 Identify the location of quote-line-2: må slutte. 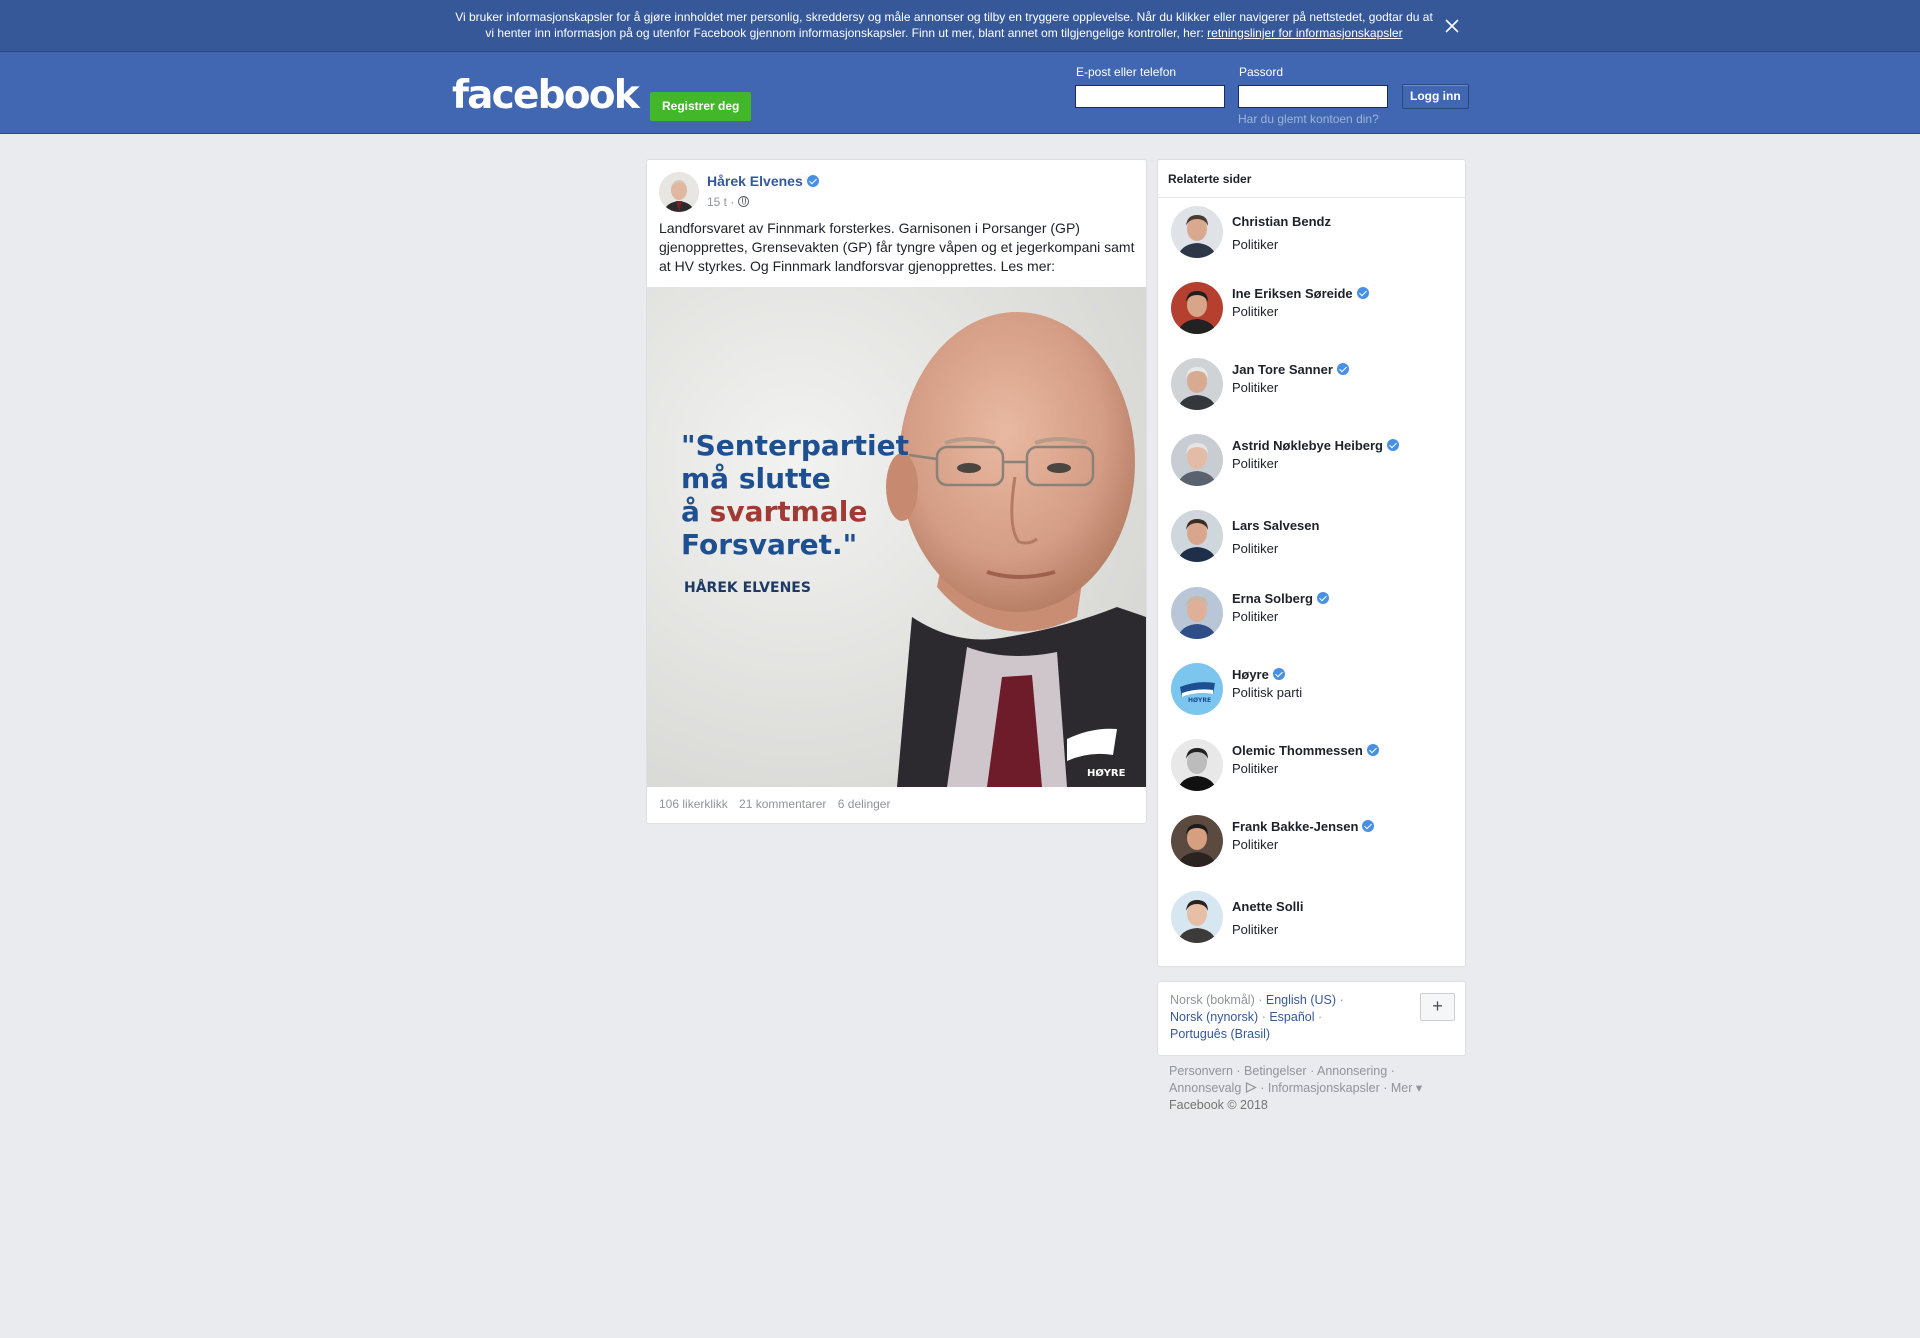
(756, 478).